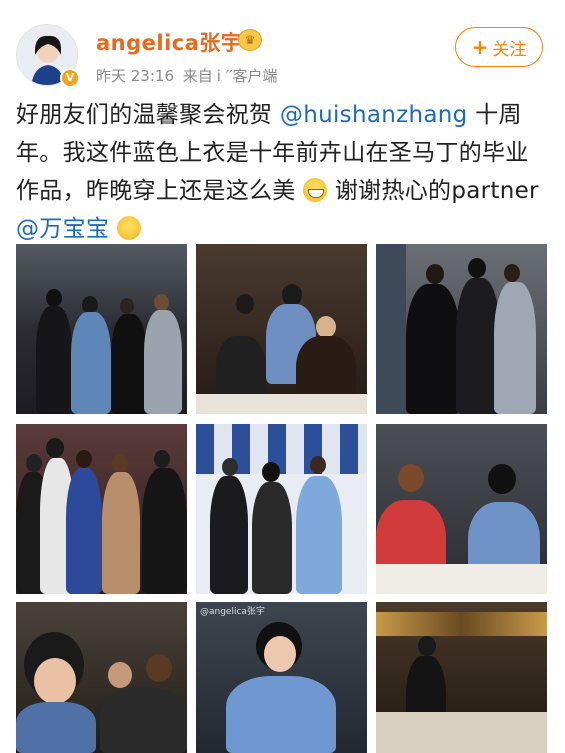 Image resolution: width=565 pixels, height=753 pixels. Describe the element at coordinates (197, 76) in the screenshot. I see `source-prefix: 来自` at that location.